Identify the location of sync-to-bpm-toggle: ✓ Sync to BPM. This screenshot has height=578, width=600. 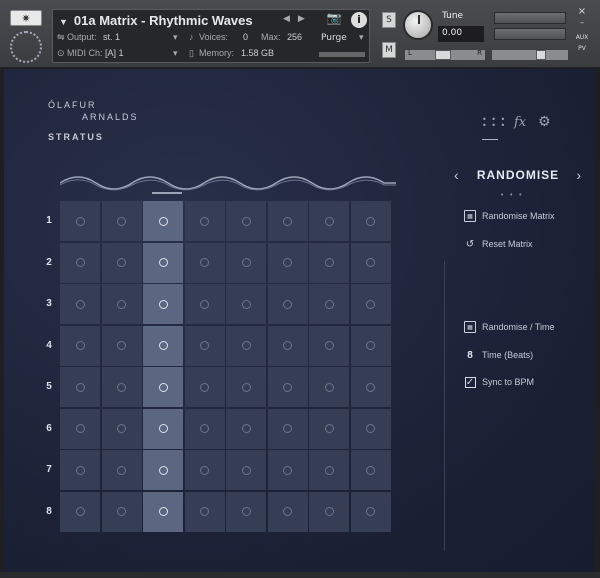
(499, 382).